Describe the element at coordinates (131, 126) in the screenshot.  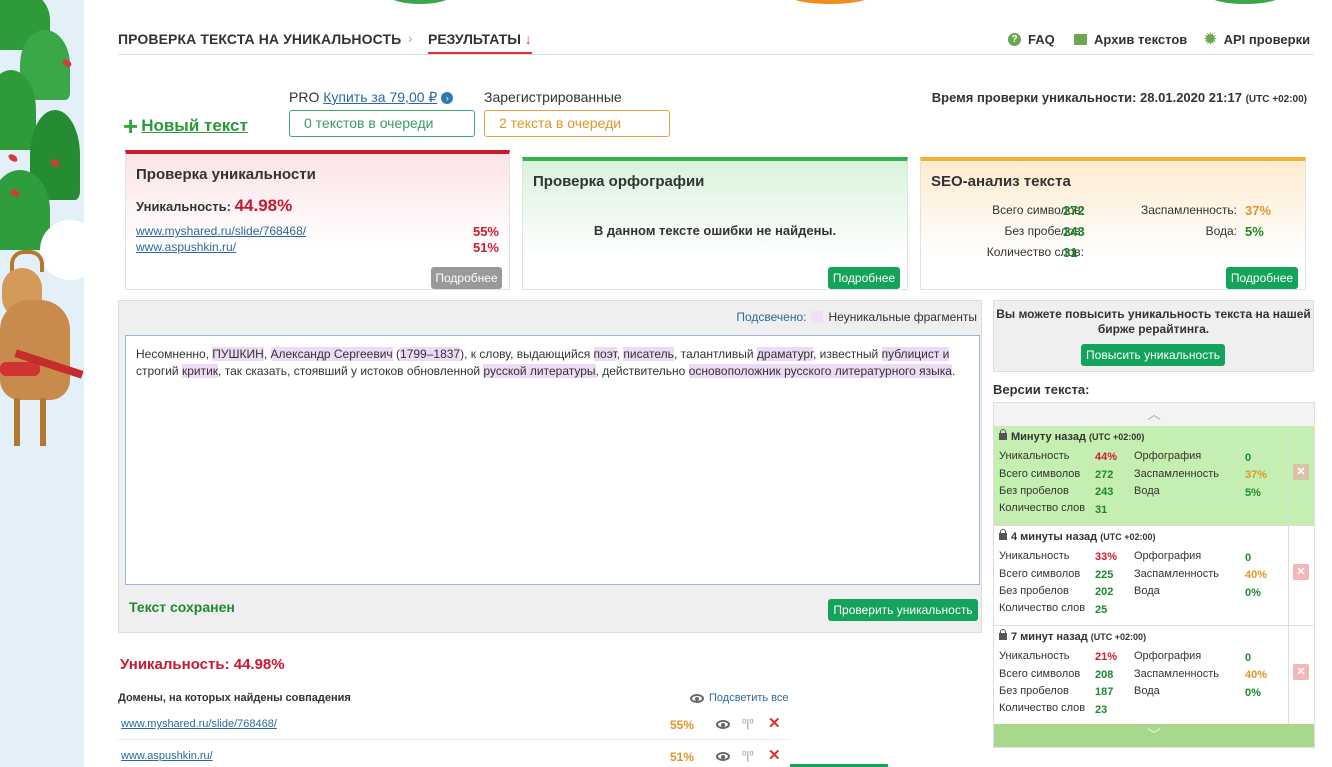
I see `plus-icon: +` at that location.